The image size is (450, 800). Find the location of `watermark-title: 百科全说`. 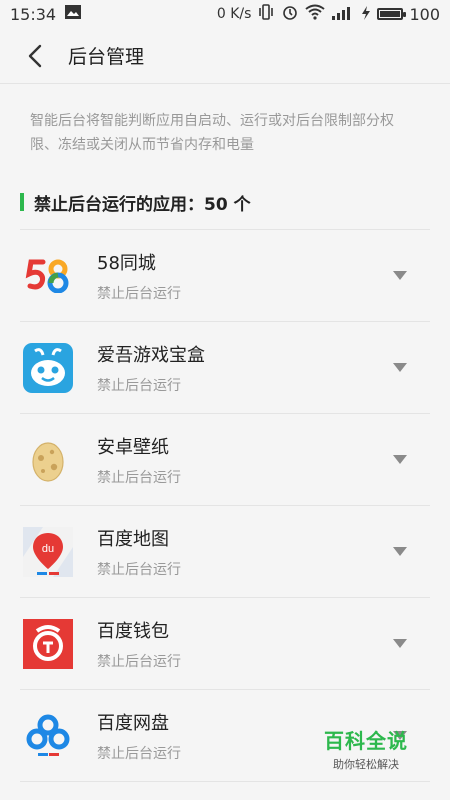

watermark-title: 百科全说 is located at coordinates (366, 741).